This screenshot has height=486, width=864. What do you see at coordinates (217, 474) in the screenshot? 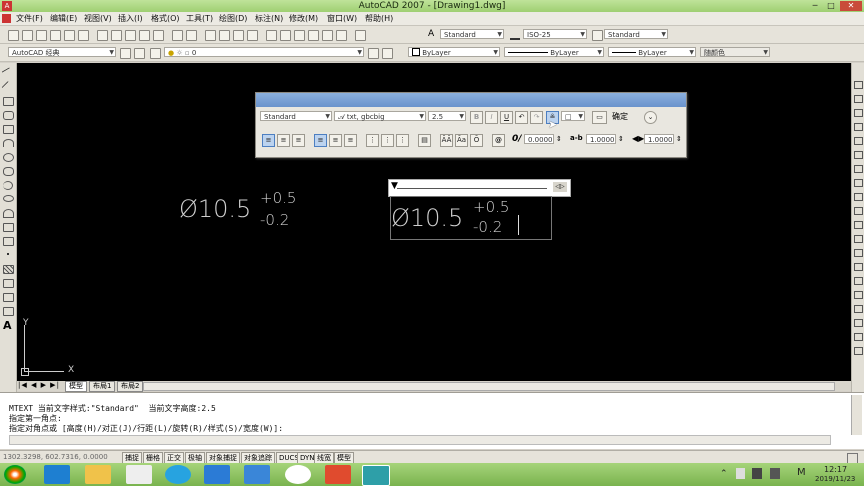
I see `word-app-icon` at bounding box center [217, 474].